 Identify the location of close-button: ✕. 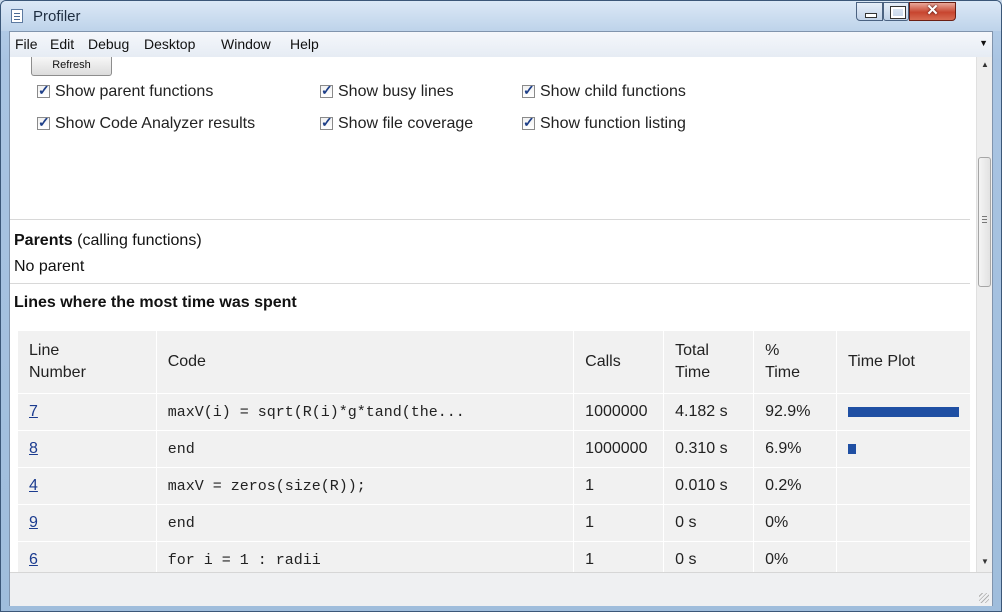
(932, 11).